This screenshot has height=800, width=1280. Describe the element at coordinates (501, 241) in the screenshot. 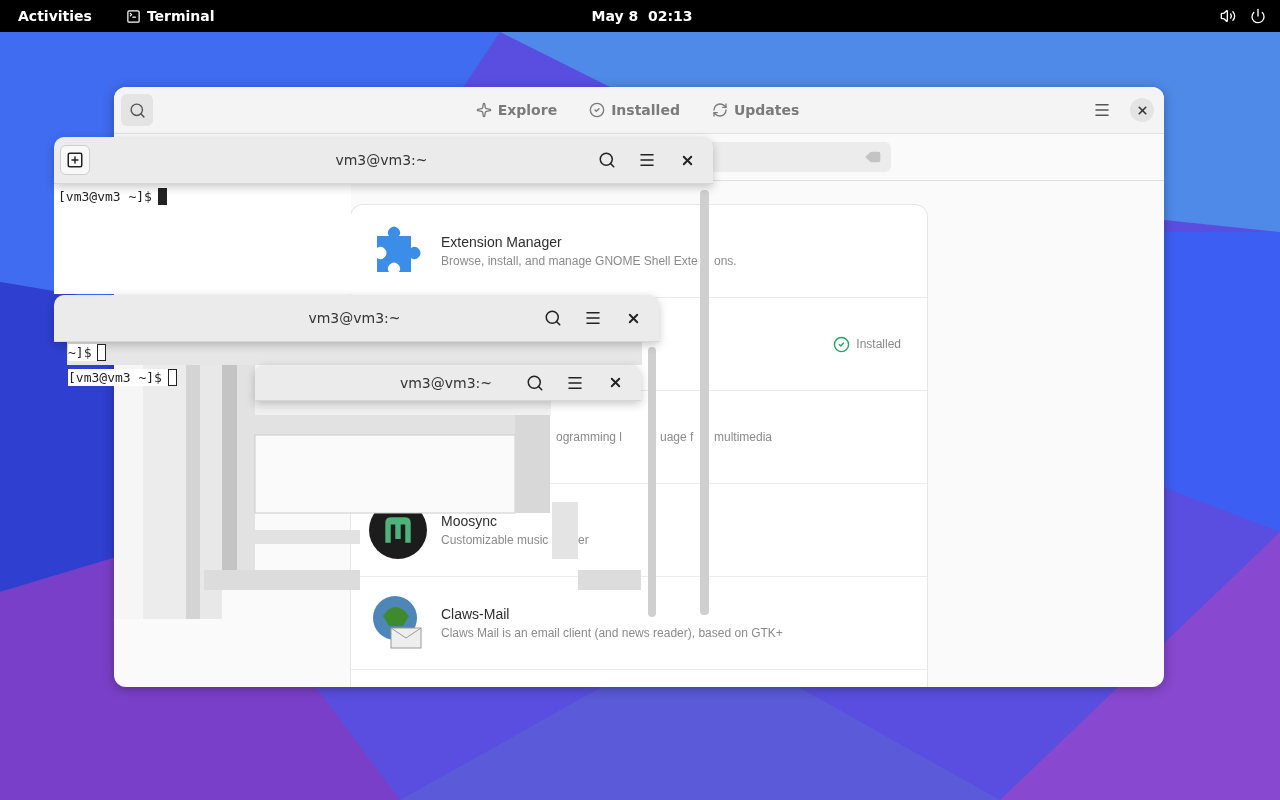

I see `app-name: Extension Manager` at that location.